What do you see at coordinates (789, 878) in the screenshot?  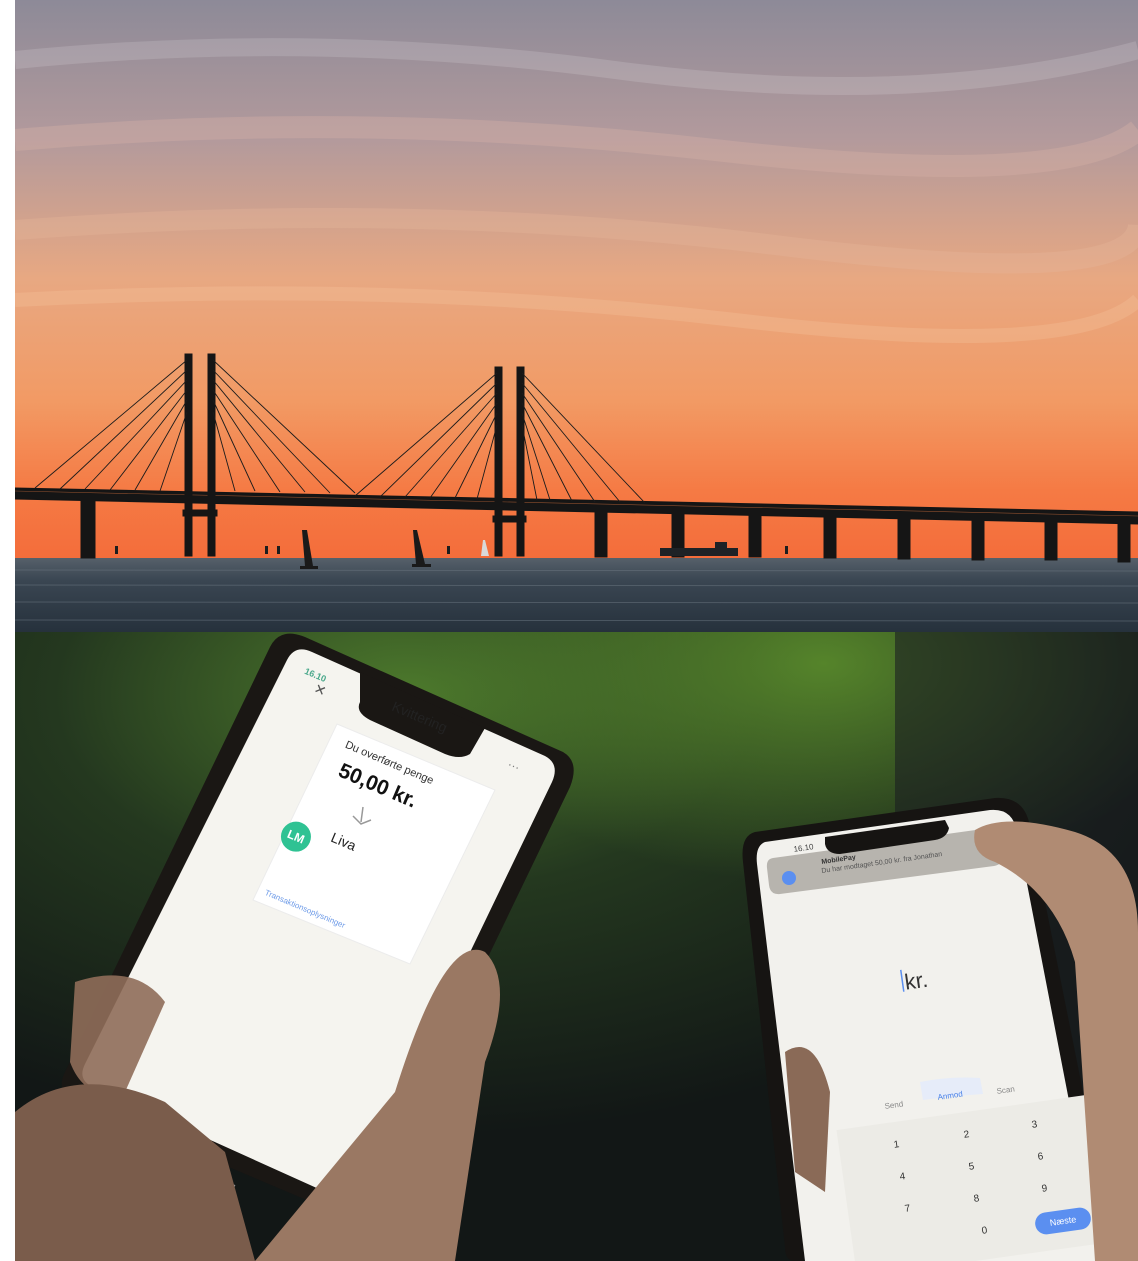 I see `mobilepay-icon` at bounding box center [789, 878].